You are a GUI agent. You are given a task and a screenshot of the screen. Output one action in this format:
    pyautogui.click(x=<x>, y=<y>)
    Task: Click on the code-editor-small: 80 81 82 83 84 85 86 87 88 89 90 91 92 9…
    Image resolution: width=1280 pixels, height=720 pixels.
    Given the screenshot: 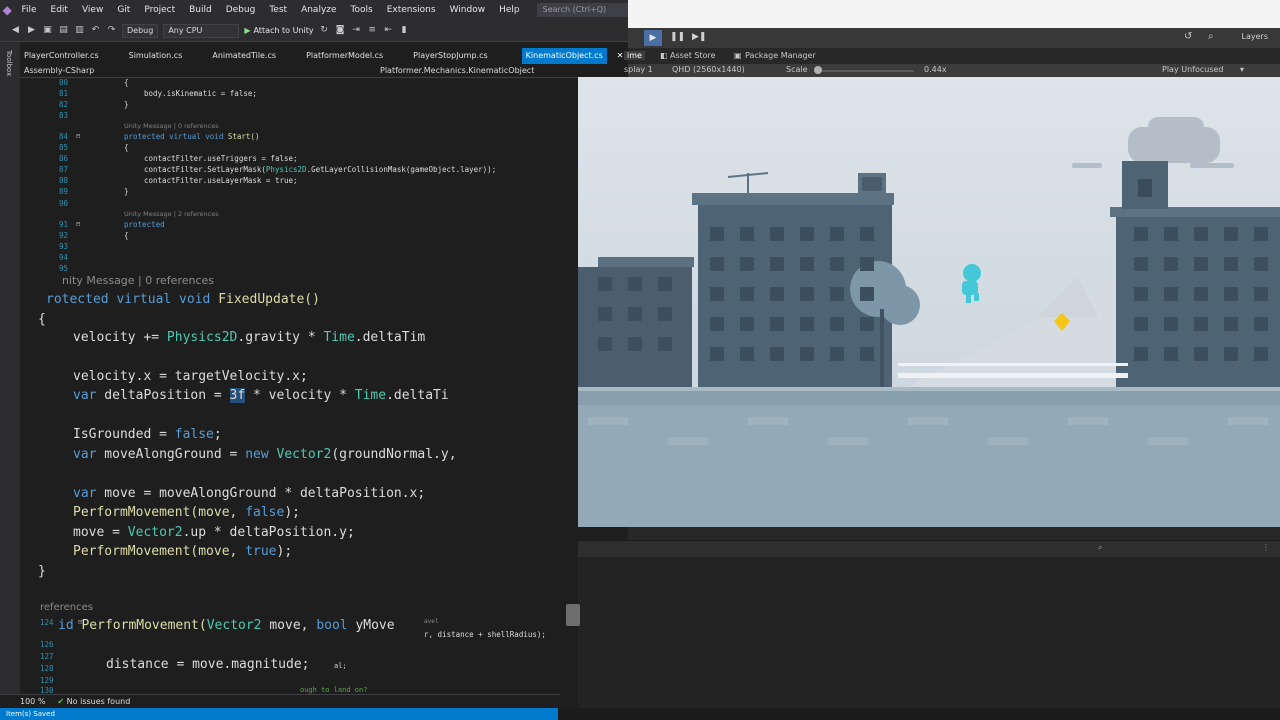 What is the action you would take?
    pyautogui.click(x=324, y=176)
    